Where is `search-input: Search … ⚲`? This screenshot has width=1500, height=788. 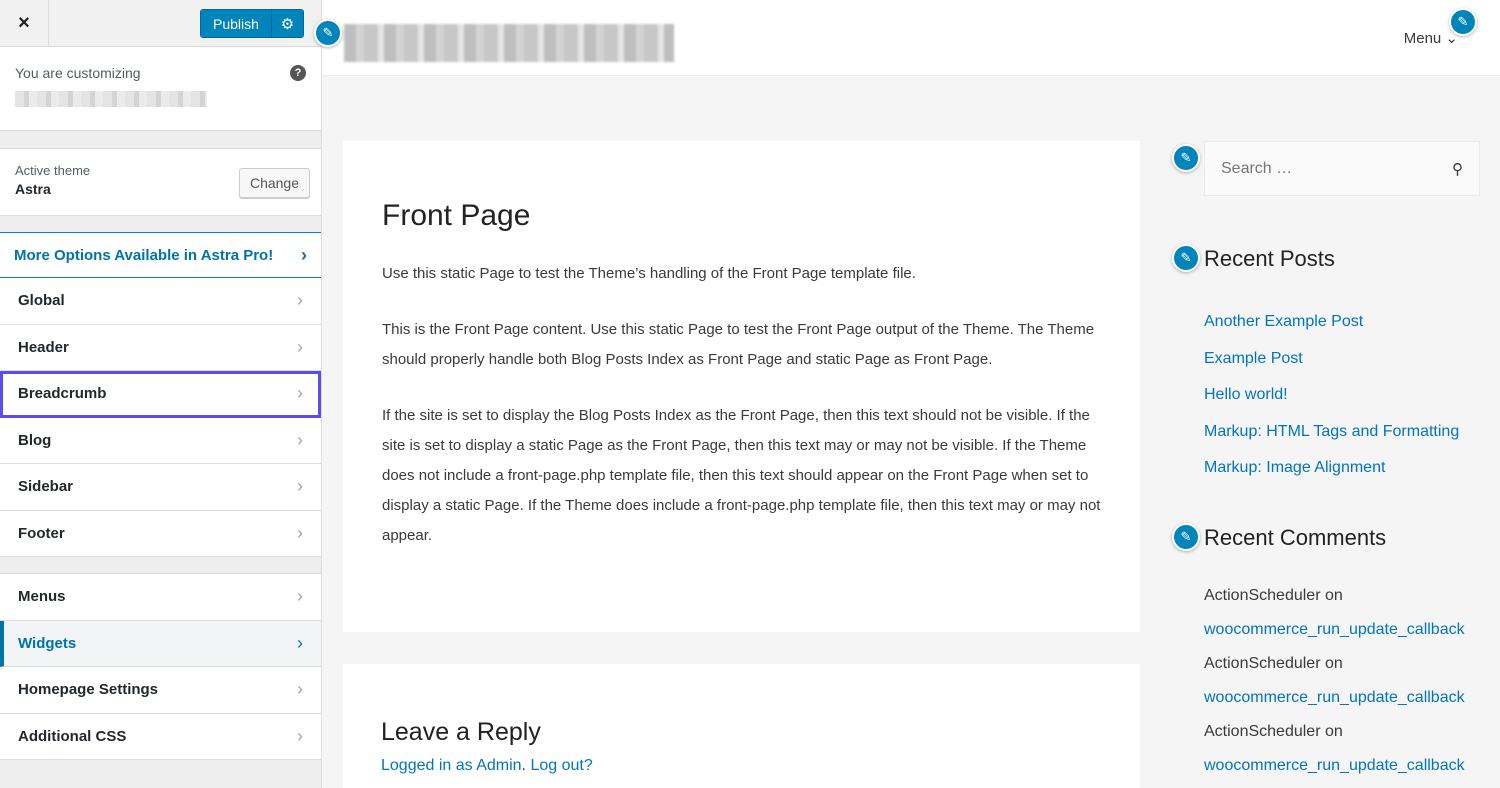
search-input: Search … ⚲ is located at coordinates (1342, 168).